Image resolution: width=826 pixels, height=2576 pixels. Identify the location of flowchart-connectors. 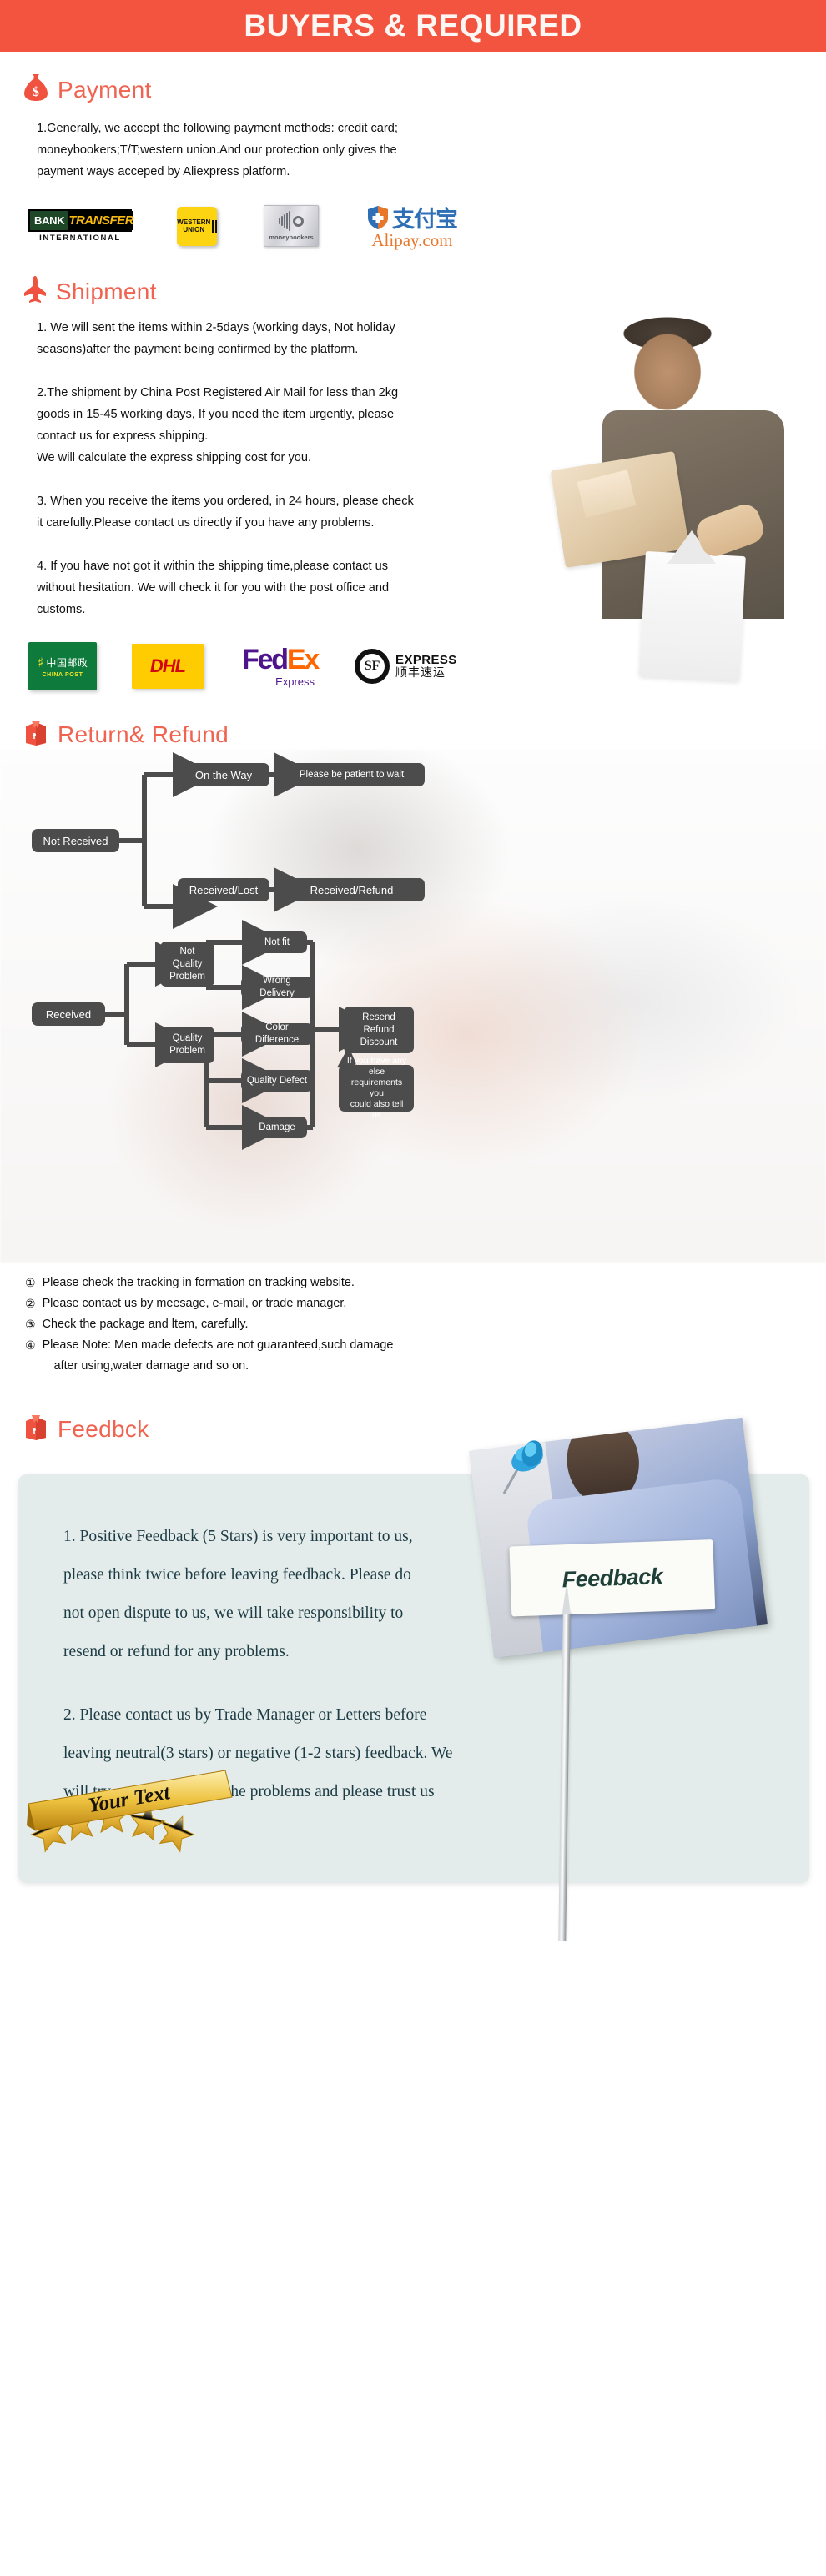
(245, 951).